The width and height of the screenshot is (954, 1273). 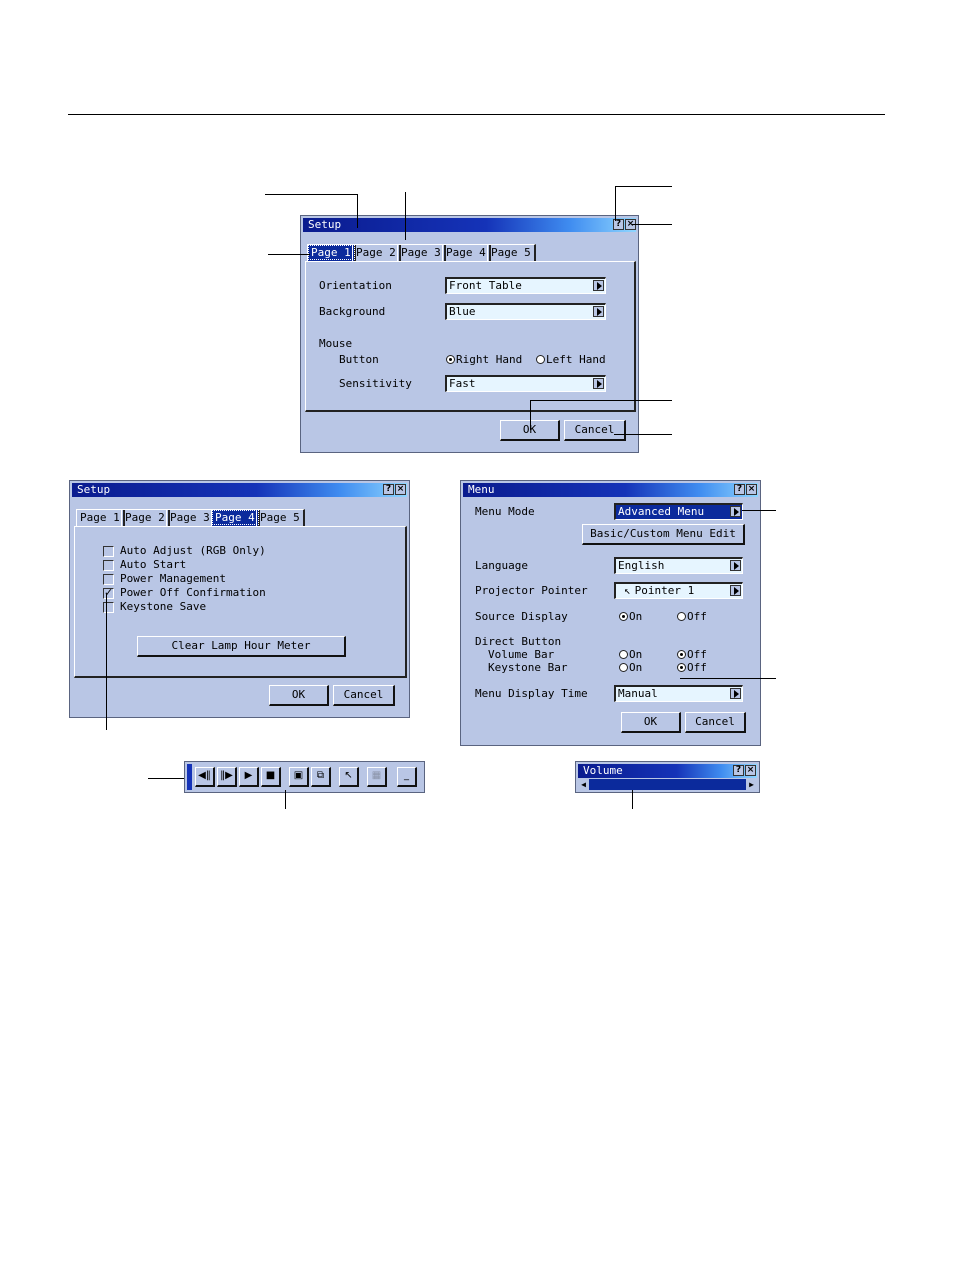 I want to click on toolbar-grip, so click(x=189, y=777).